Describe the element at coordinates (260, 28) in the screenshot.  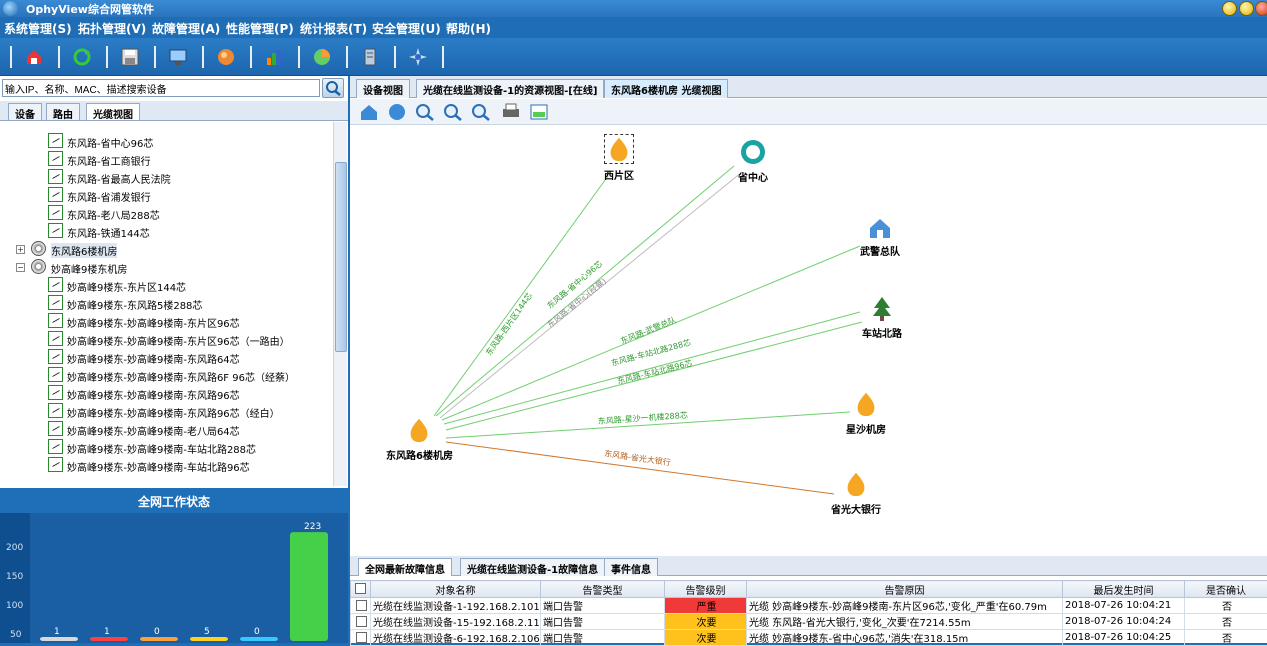
I see `menu-performance: 性能管理(P)` at that location.